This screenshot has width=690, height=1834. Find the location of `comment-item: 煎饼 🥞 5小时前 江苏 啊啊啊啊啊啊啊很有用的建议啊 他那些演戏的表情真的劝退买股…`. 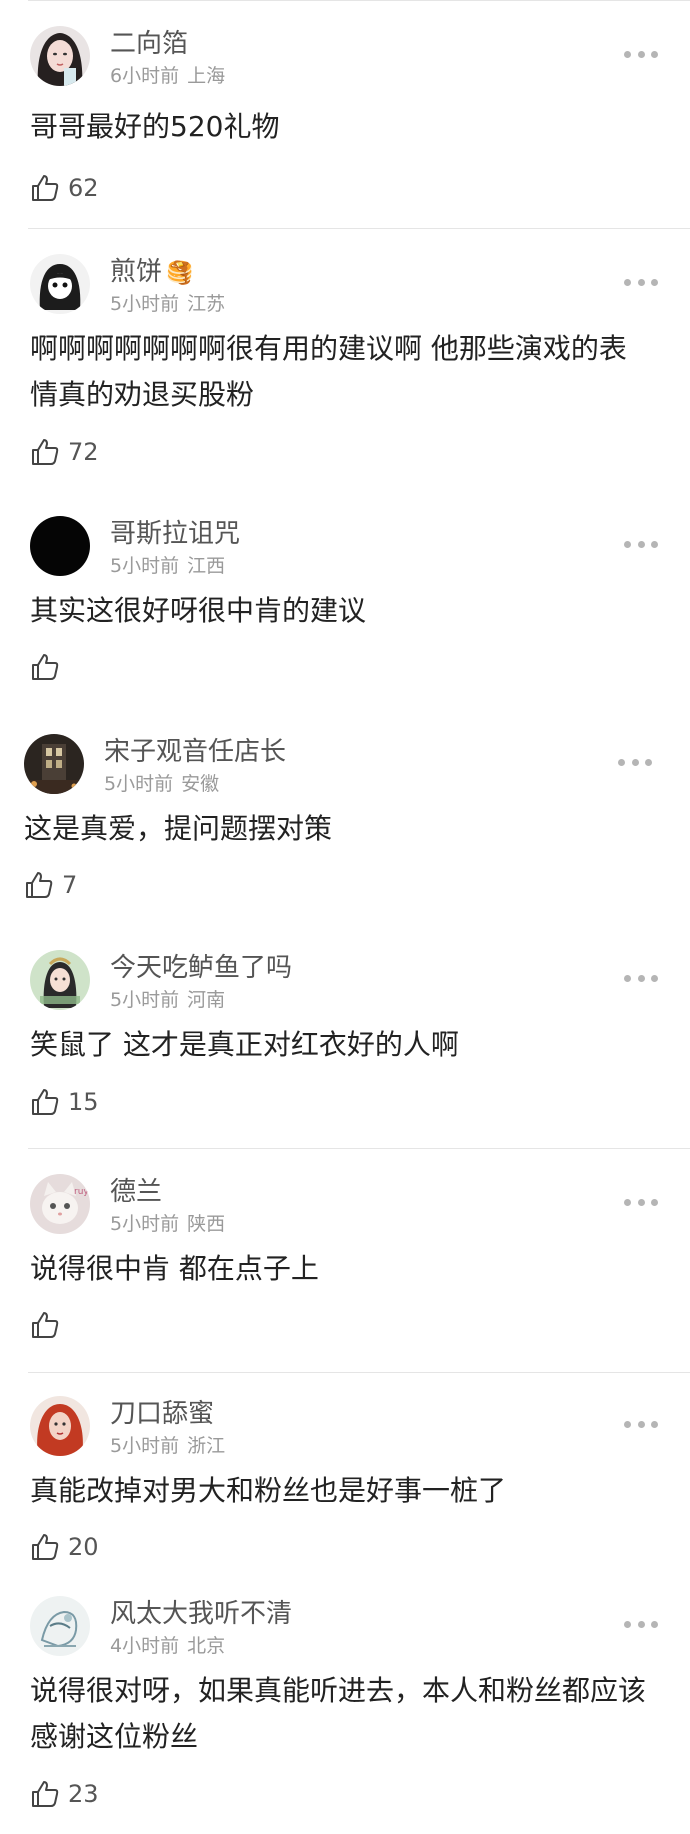

comment-item: 煎饼 🥞 5小时前 江苏 啊啊啊啊啊啊啊很有用的建议啊 他那些演戏的表情真的劝退买股… is located at coordinates (345, 364).